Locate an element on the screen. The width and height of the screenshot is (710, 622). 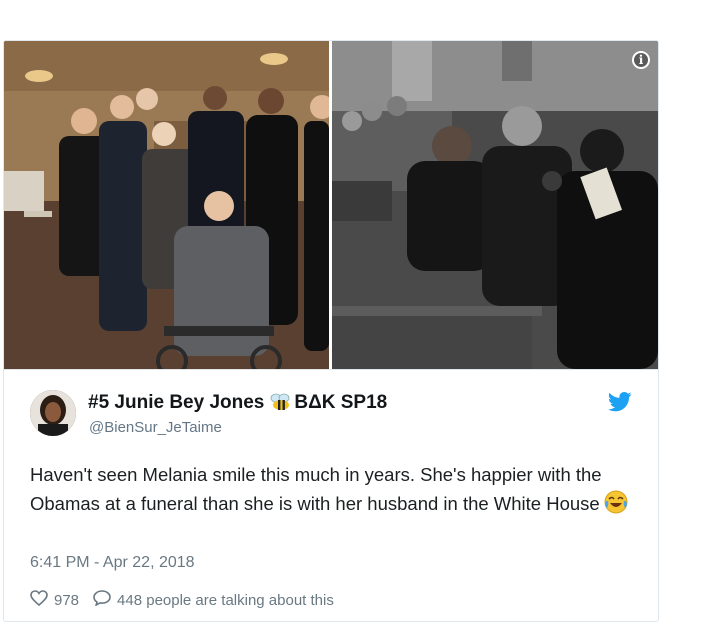
author-suffix: BΔK SP18 is located at coordinates (341, 402).